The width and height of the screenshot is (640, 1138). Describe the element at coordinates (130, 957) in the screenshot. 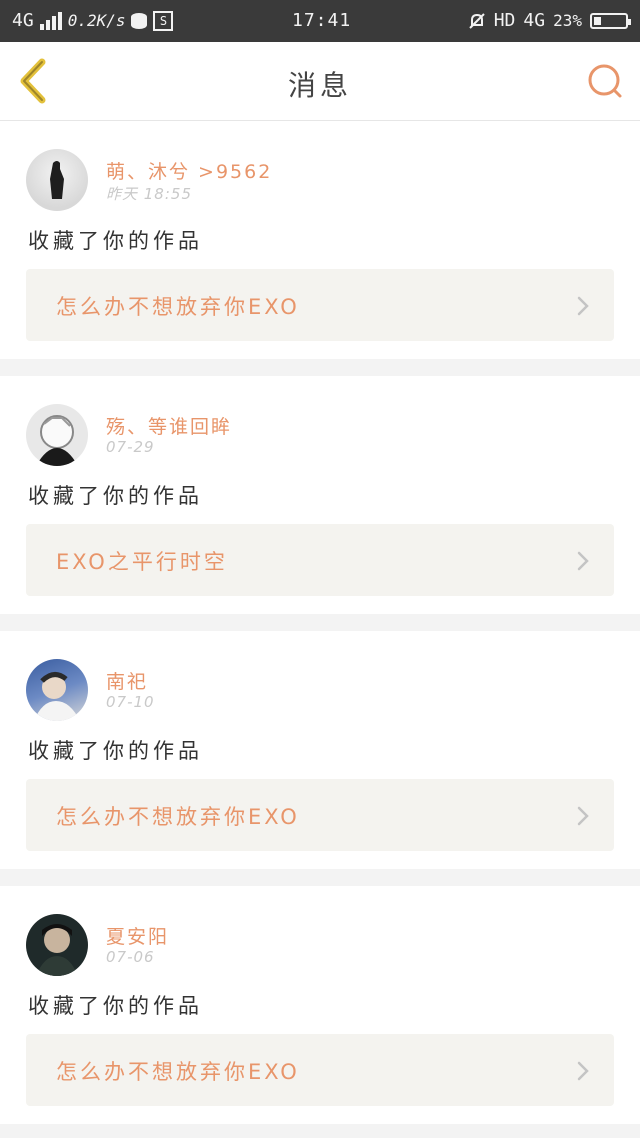

I see `message-time: 07-06` at that location.